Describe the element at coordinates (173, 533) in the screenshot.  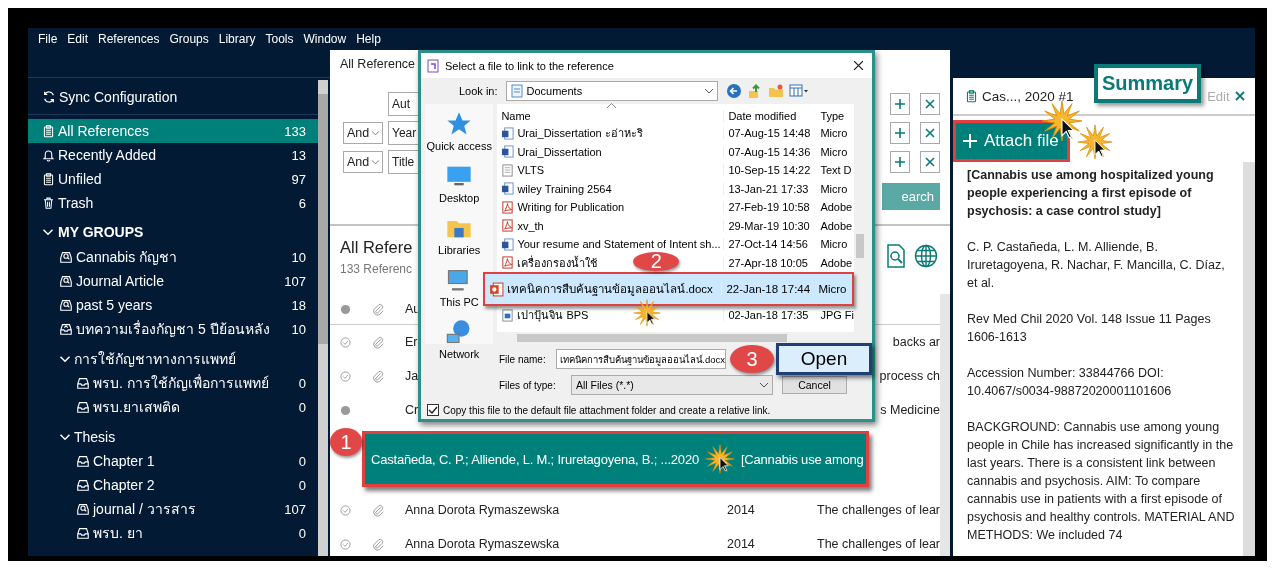
I see `group-item: พรบ. ยา 0` at that location.